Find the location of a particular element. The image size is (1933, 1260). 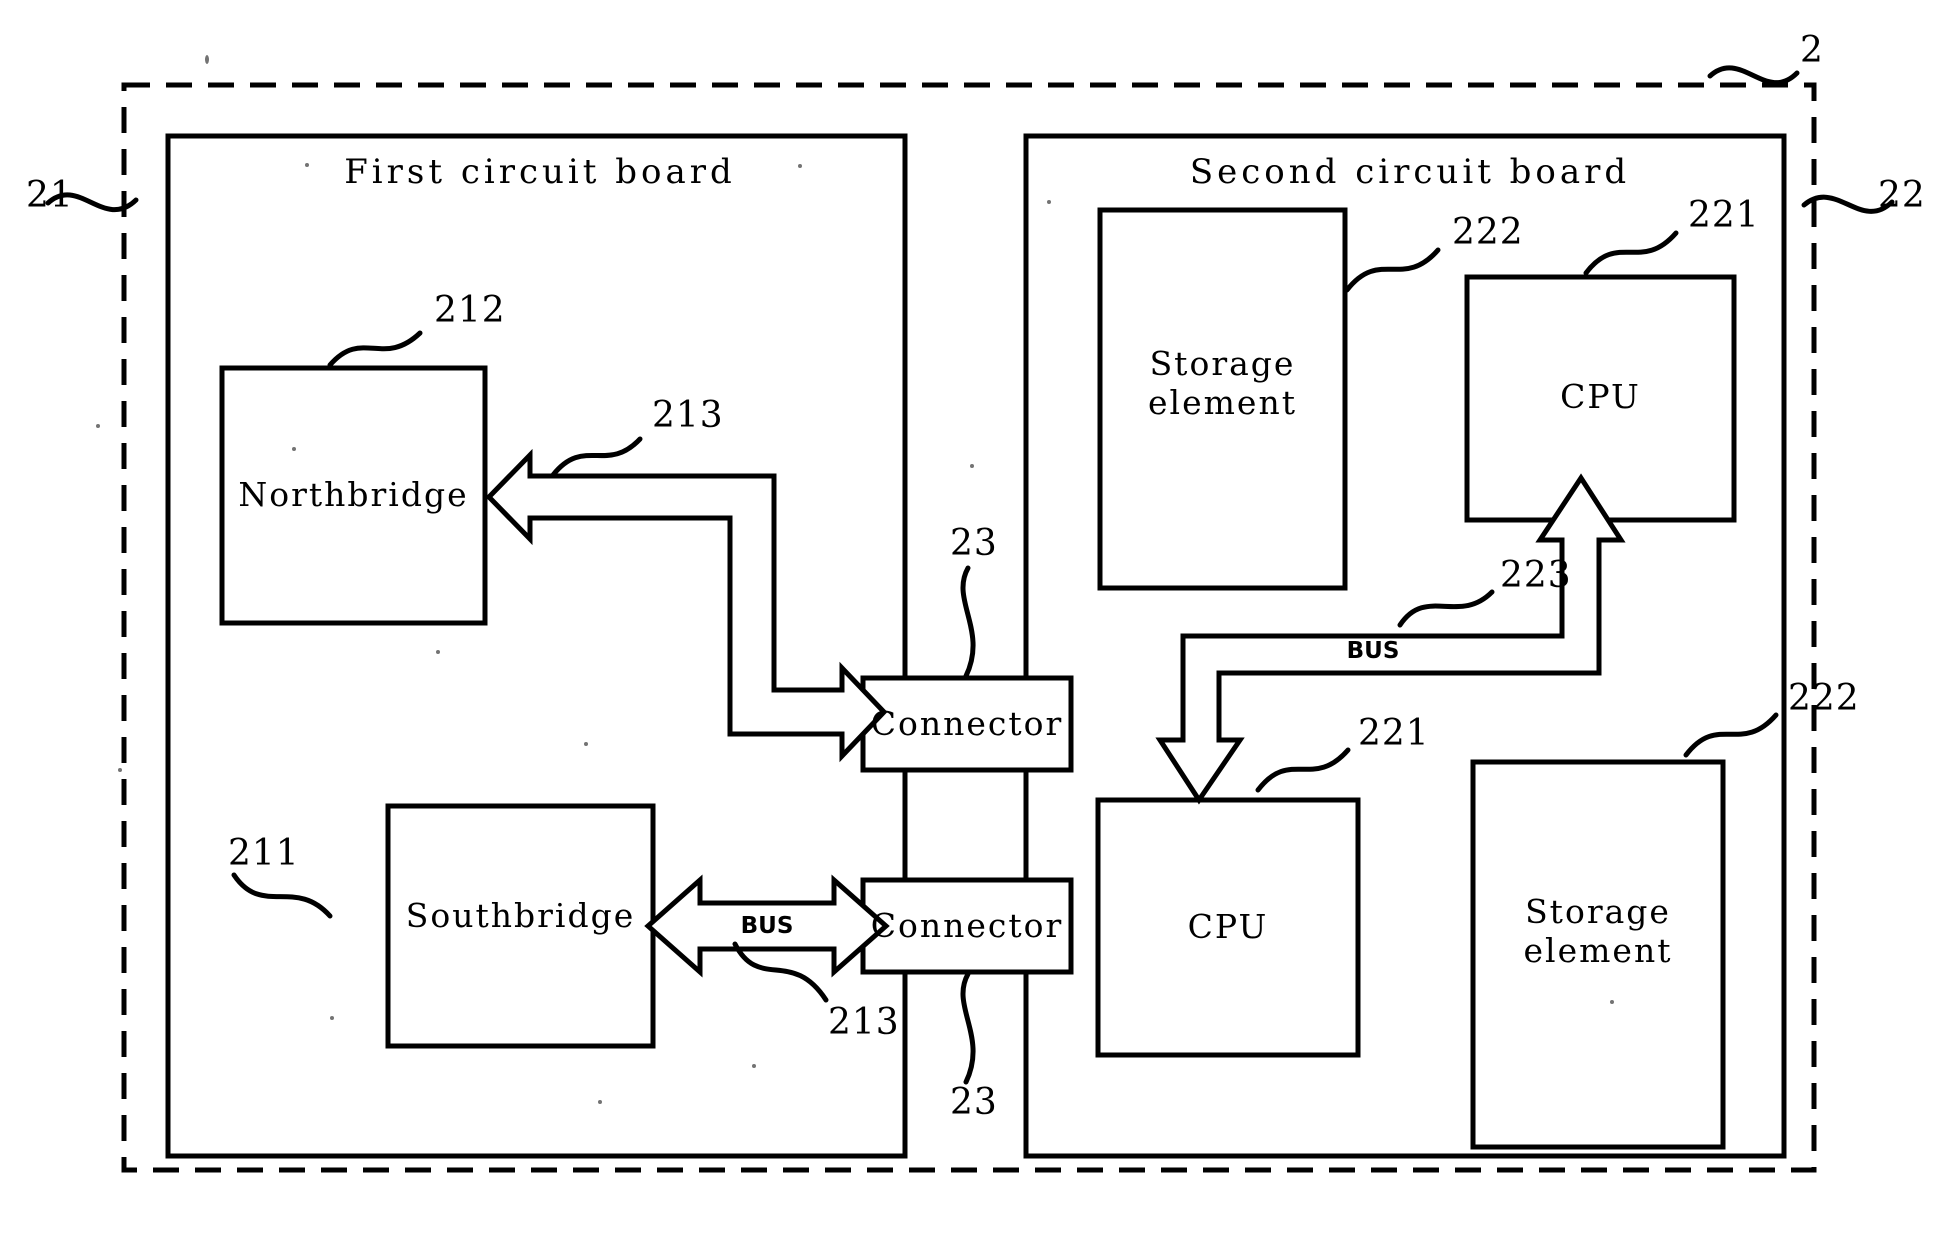

cpu-bottom-block is located at coordinates (1228, 927).